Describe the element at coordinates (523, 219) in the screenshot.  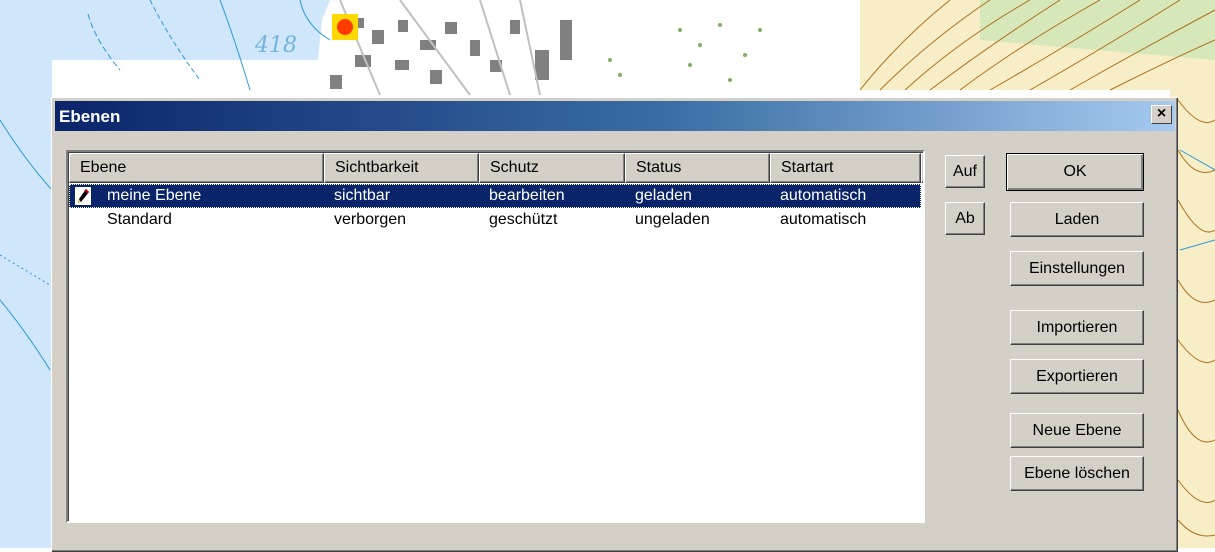
I see `cell-schutz: geschützt` at that location.